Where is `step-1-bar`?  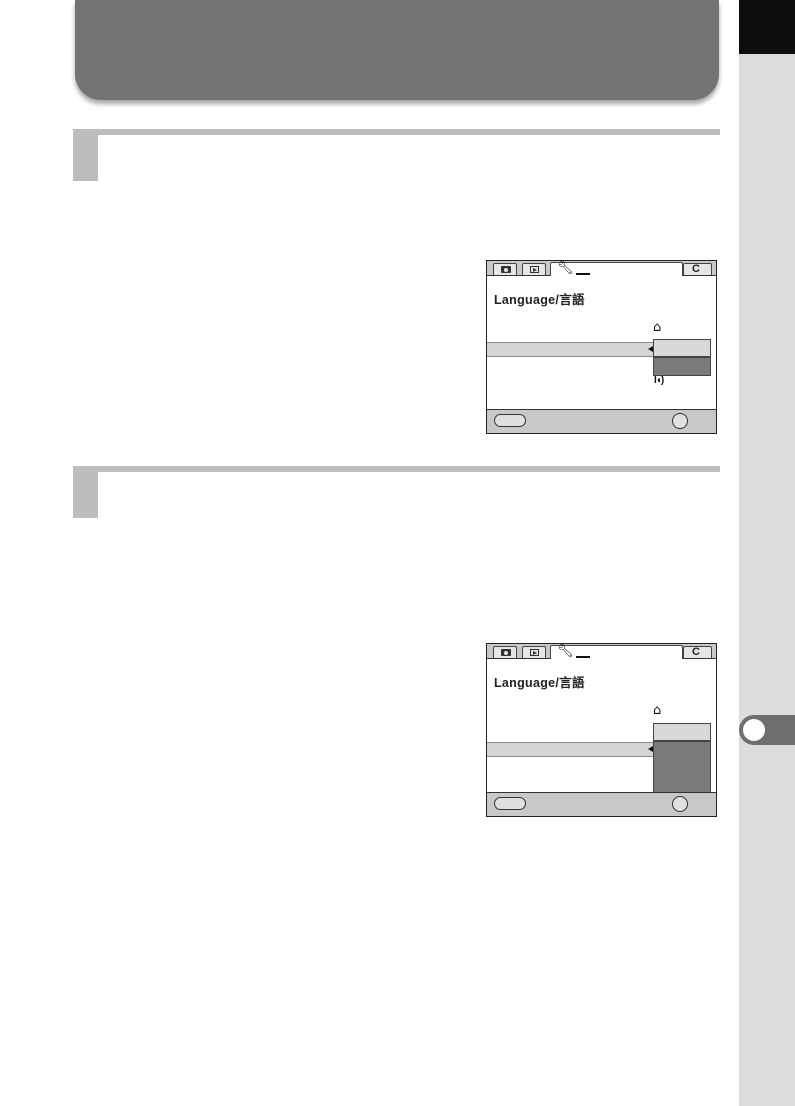 step-1-bar is located at coordinates (396, 155).